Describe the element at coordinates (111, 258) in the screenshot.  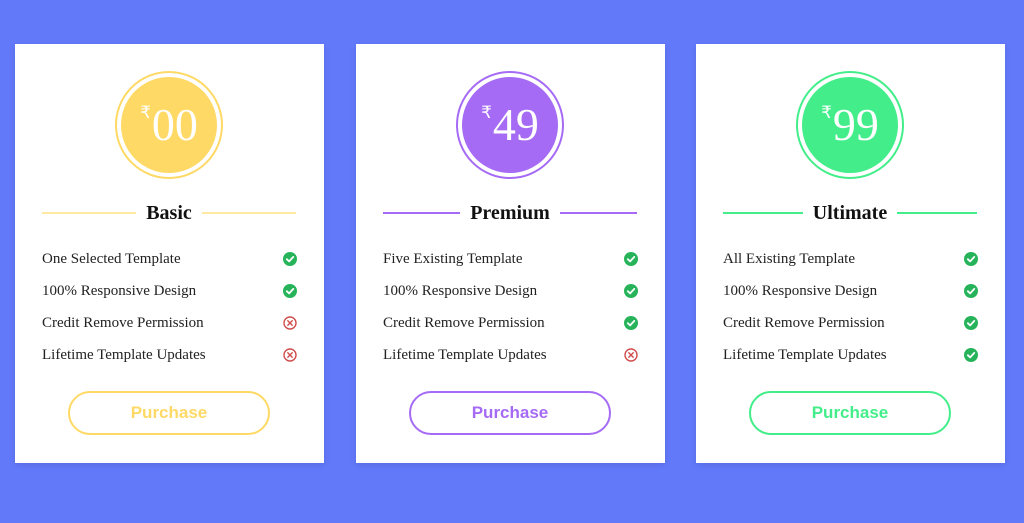
I see `feature-label: One Selected Template` at that location.